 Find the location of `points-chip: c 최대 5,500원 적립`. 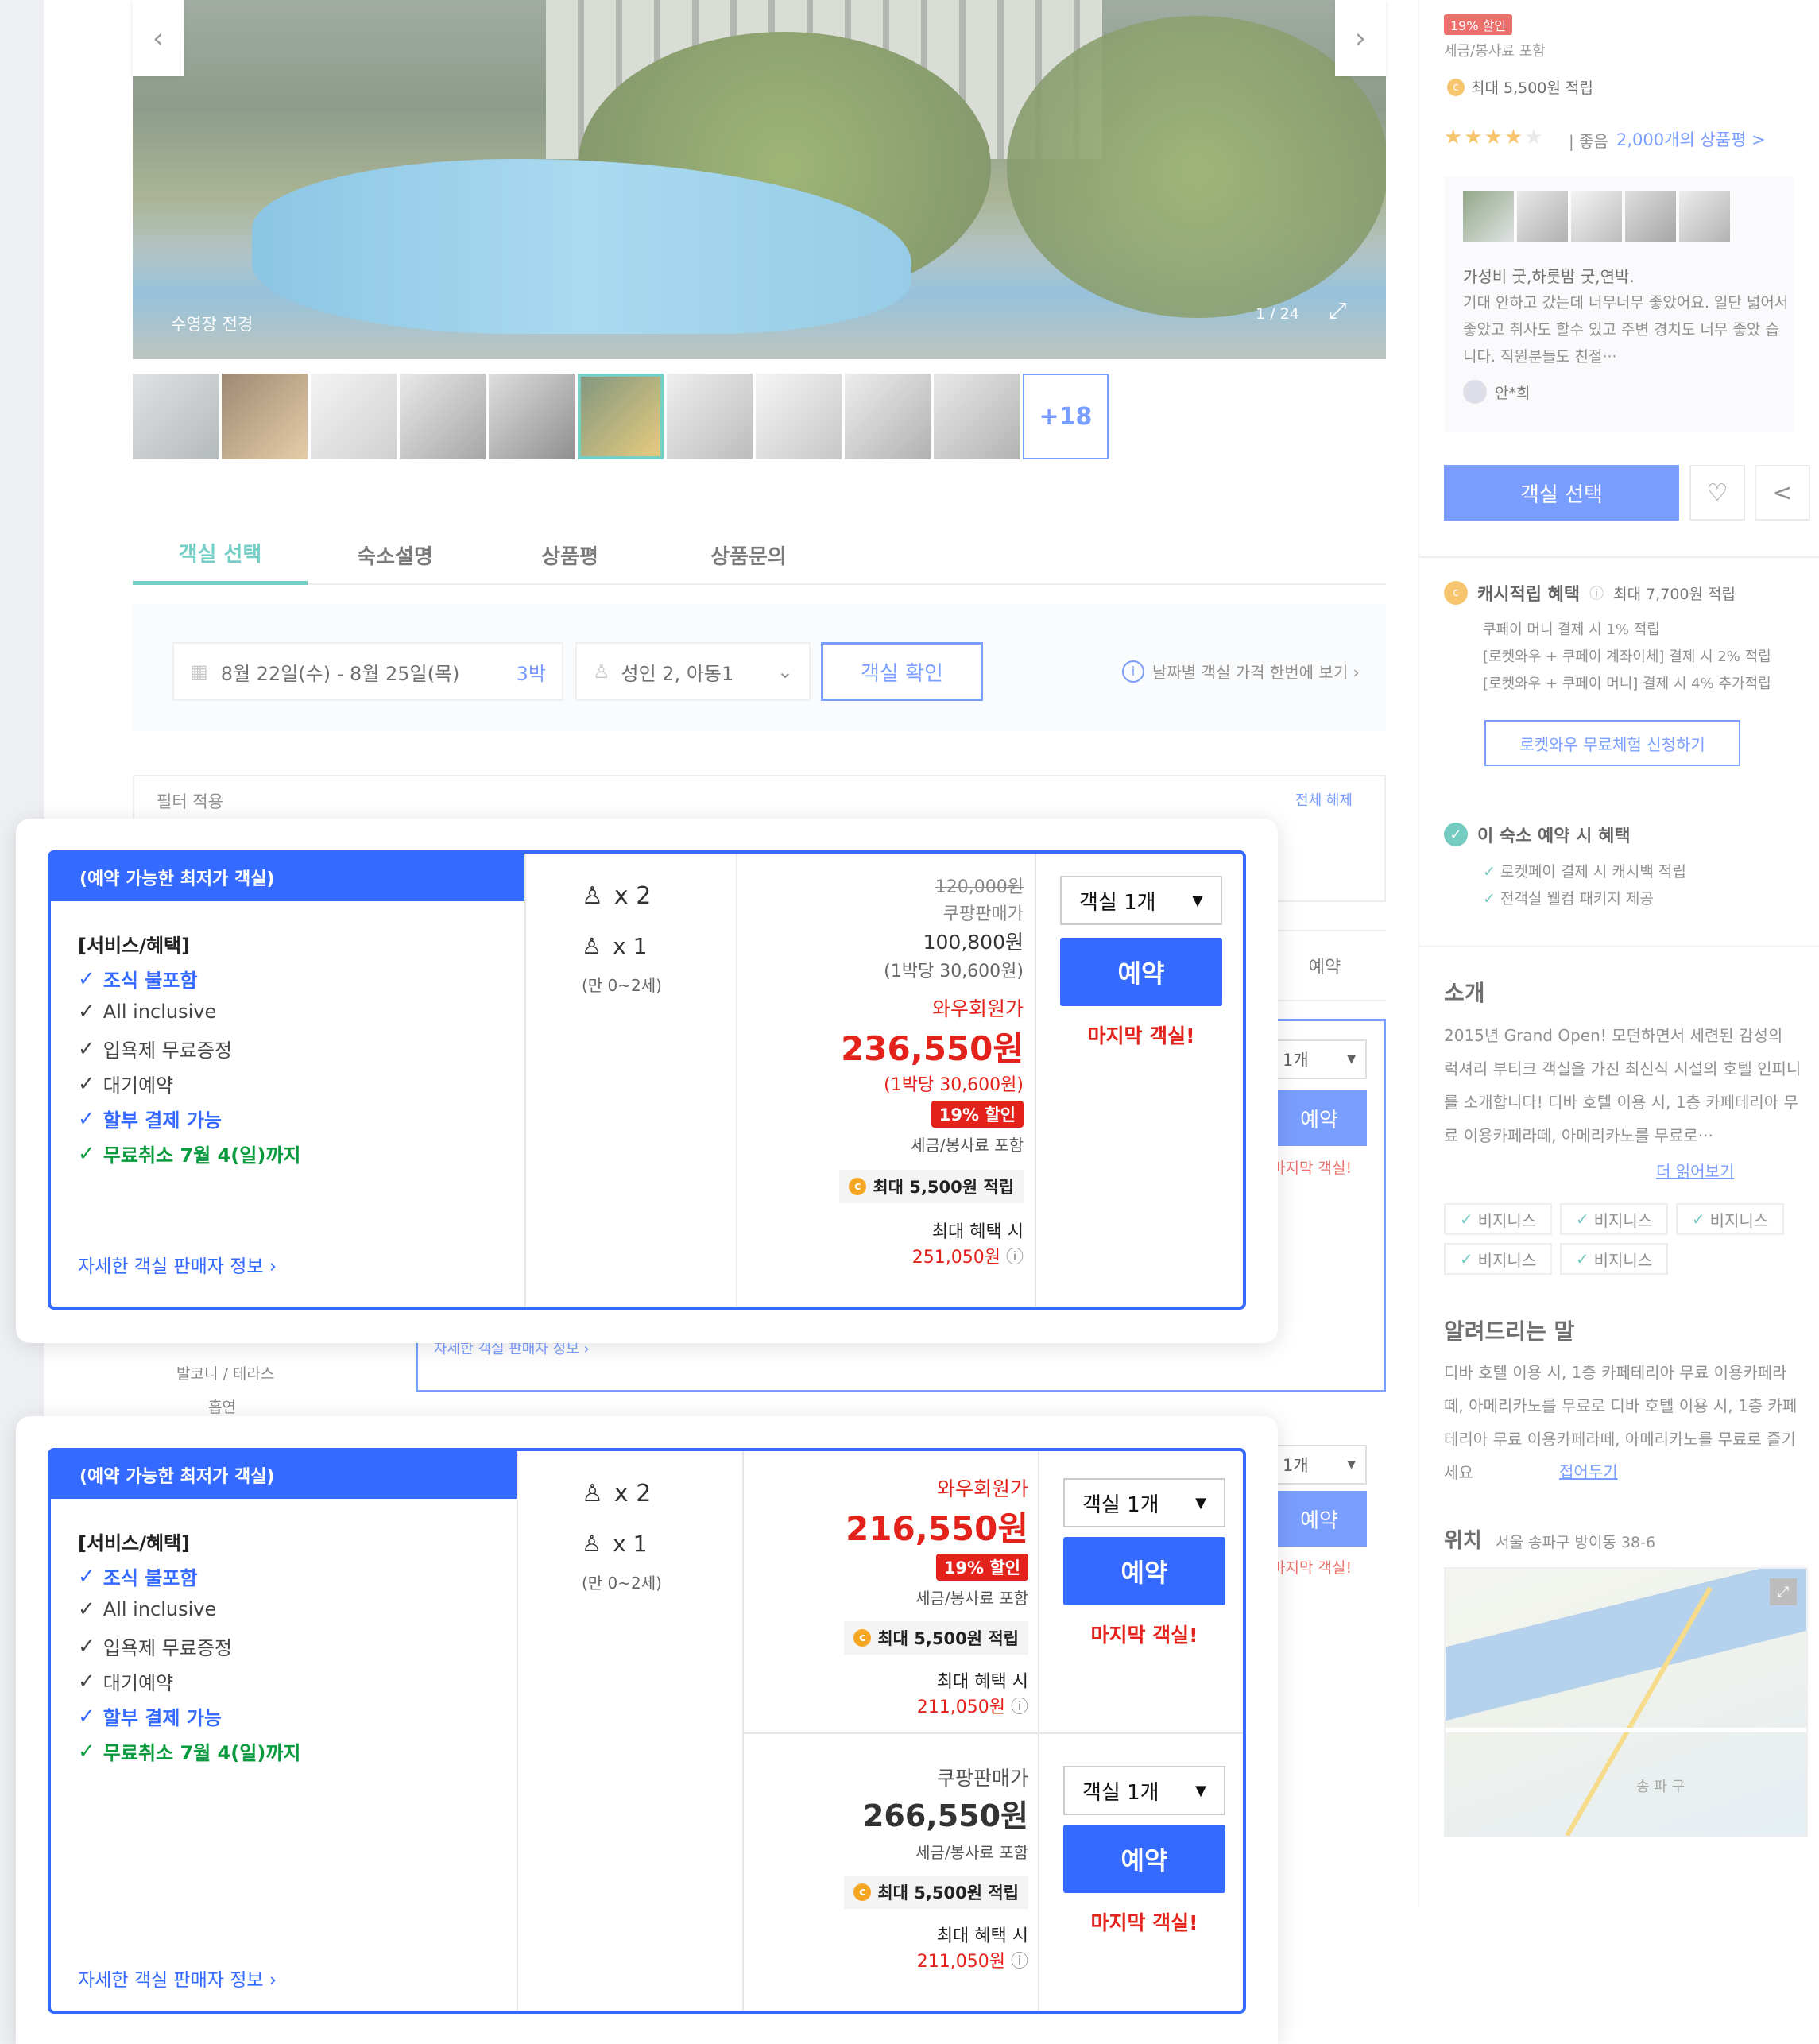

points-chip: c 최대 5,500원 적립 is located at coordinates (936, 1893).